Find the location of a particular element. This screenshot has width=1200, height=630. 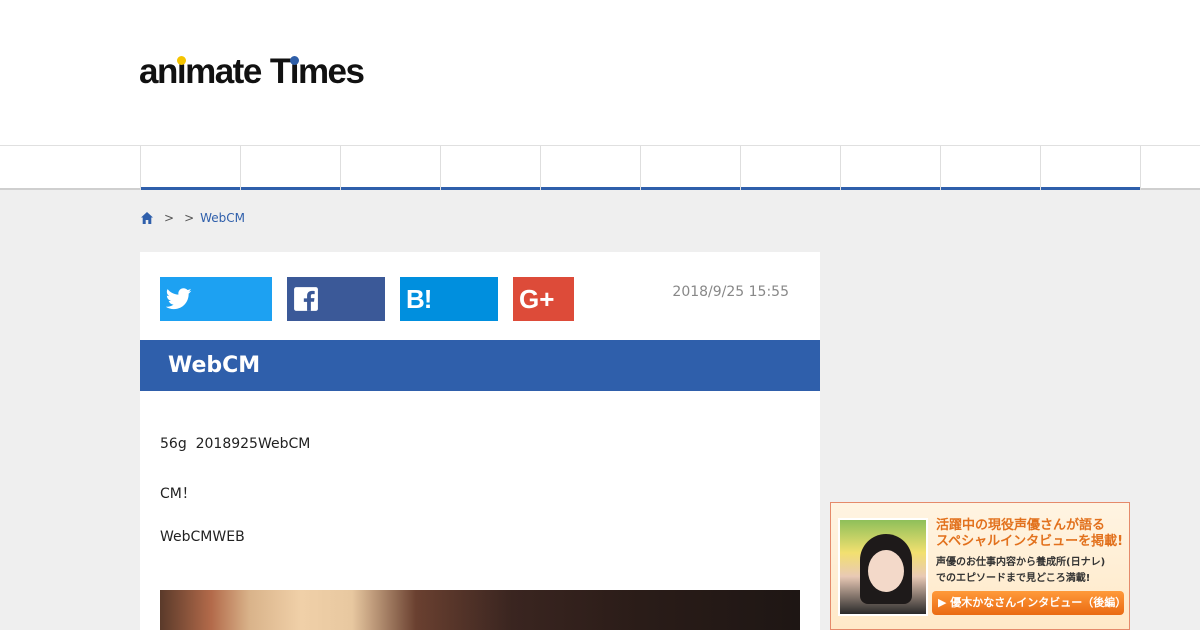

logo-yellow-dot-icon is located at coordinates (181, 60).